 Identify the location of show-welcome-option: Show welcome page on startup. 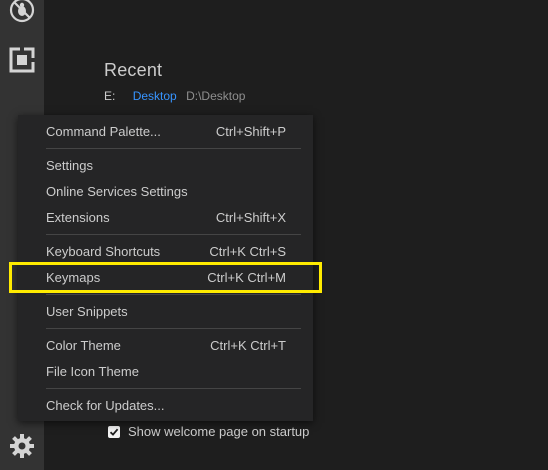
(208, 431).